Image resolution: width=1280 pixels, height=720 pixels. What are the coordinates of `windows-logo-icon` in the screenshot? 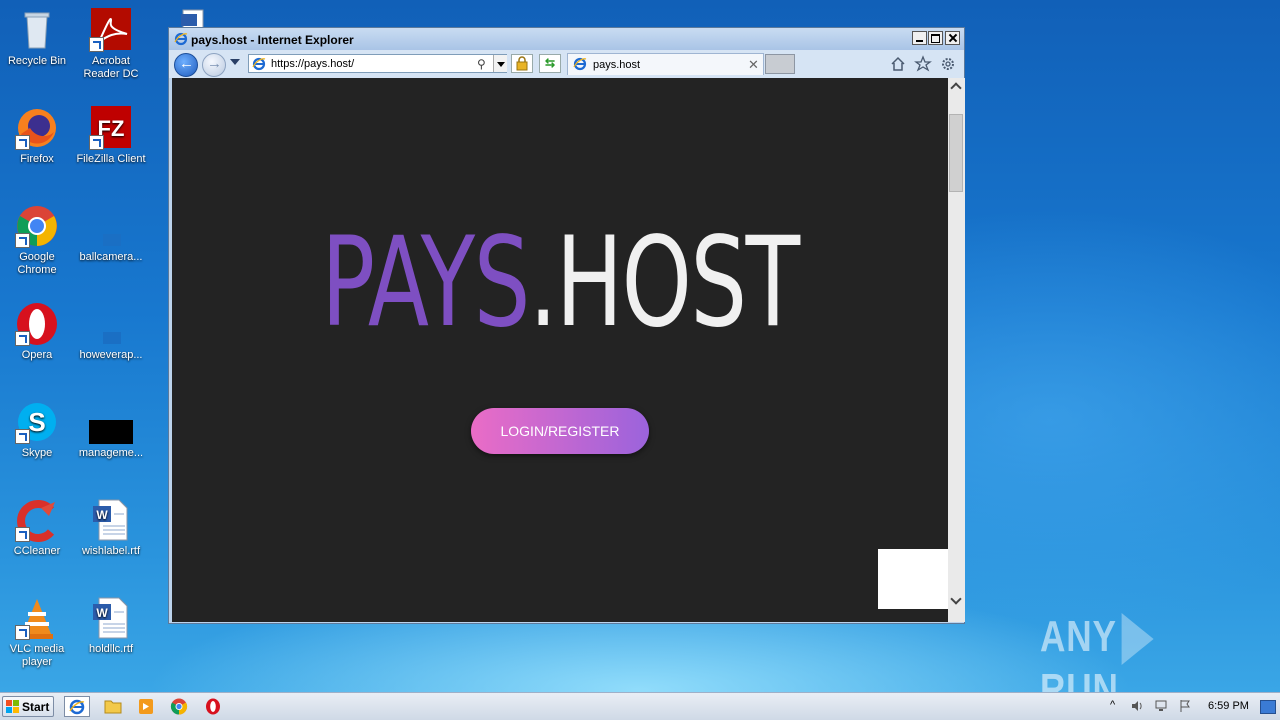 It's located at (12, 706).